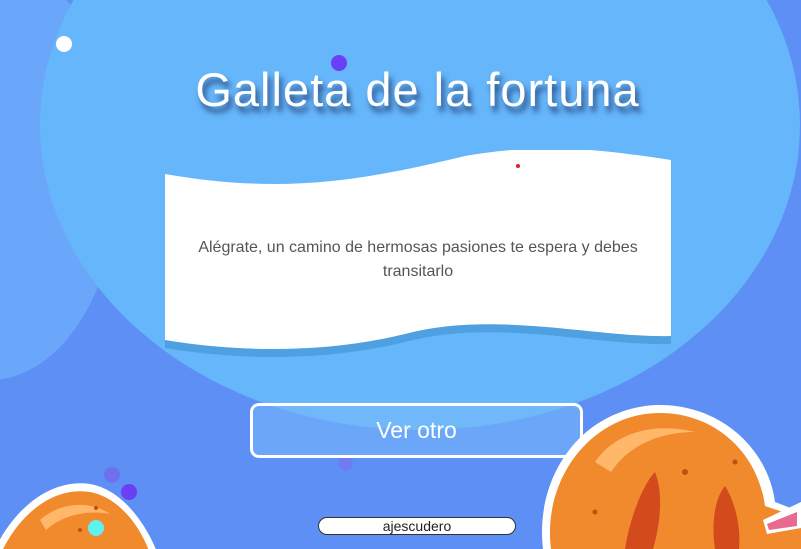 Image resolution: width=801 pixels, height=549 pixels. I want to click on page-title: Galleta de la fortuna, so click(417, 89).